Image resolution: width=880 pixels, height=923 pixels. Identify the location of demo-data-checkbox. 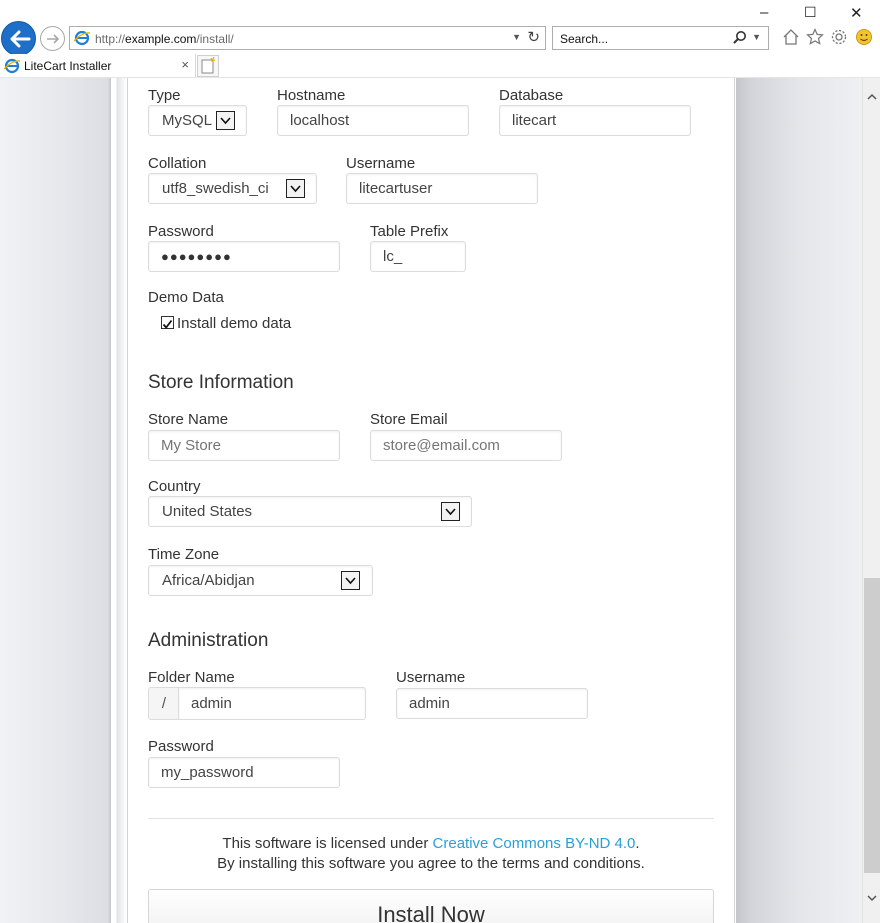
(167, 322).